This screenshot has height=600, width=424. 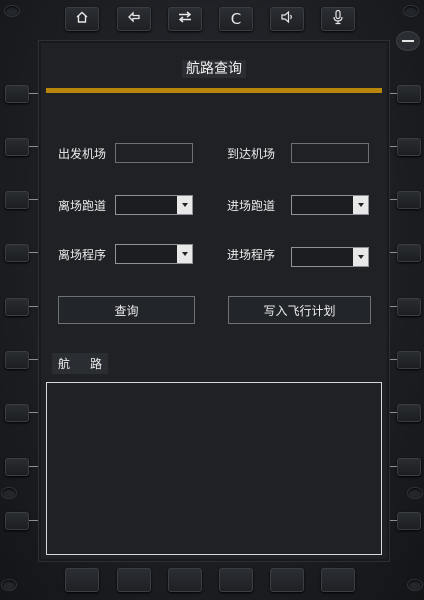 What do you see at coordinates (251, 206) in the screenshot?
I see `arrival-runway-label: 进场跑道` at bounding box center [251, 206].